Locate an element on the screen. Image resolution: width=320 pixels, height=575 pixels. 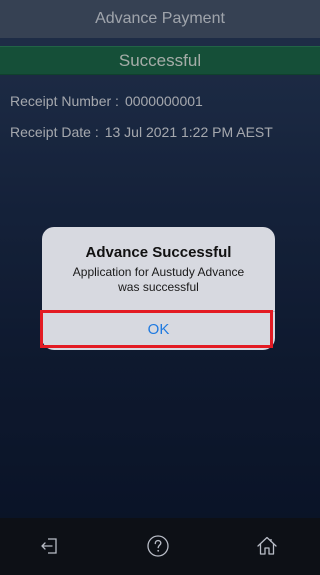
home-icon is located at coordinates (267, 545).